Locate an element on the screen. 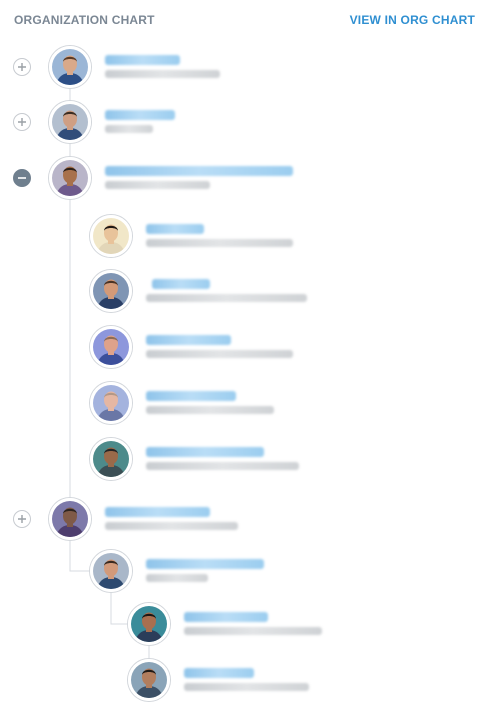 The height and width of the screenshot is (719, 491). collapse-toggle is located at coordinates (22, 178).